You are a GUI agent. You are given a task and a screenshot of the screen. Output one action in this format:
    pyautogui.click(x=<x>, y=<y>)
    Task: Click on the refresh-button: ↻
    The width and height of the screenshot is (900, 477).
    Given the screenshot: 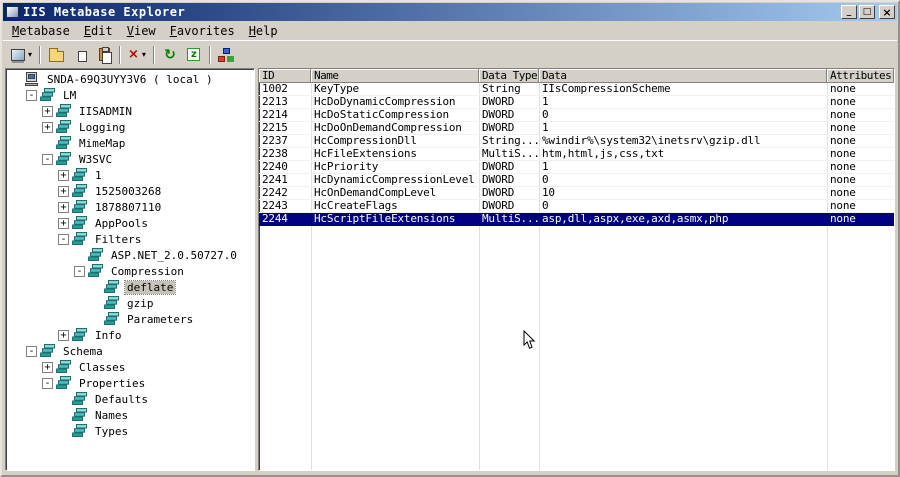 What is the action you would take?
    pyautogui.click(x=169, y=54)
    